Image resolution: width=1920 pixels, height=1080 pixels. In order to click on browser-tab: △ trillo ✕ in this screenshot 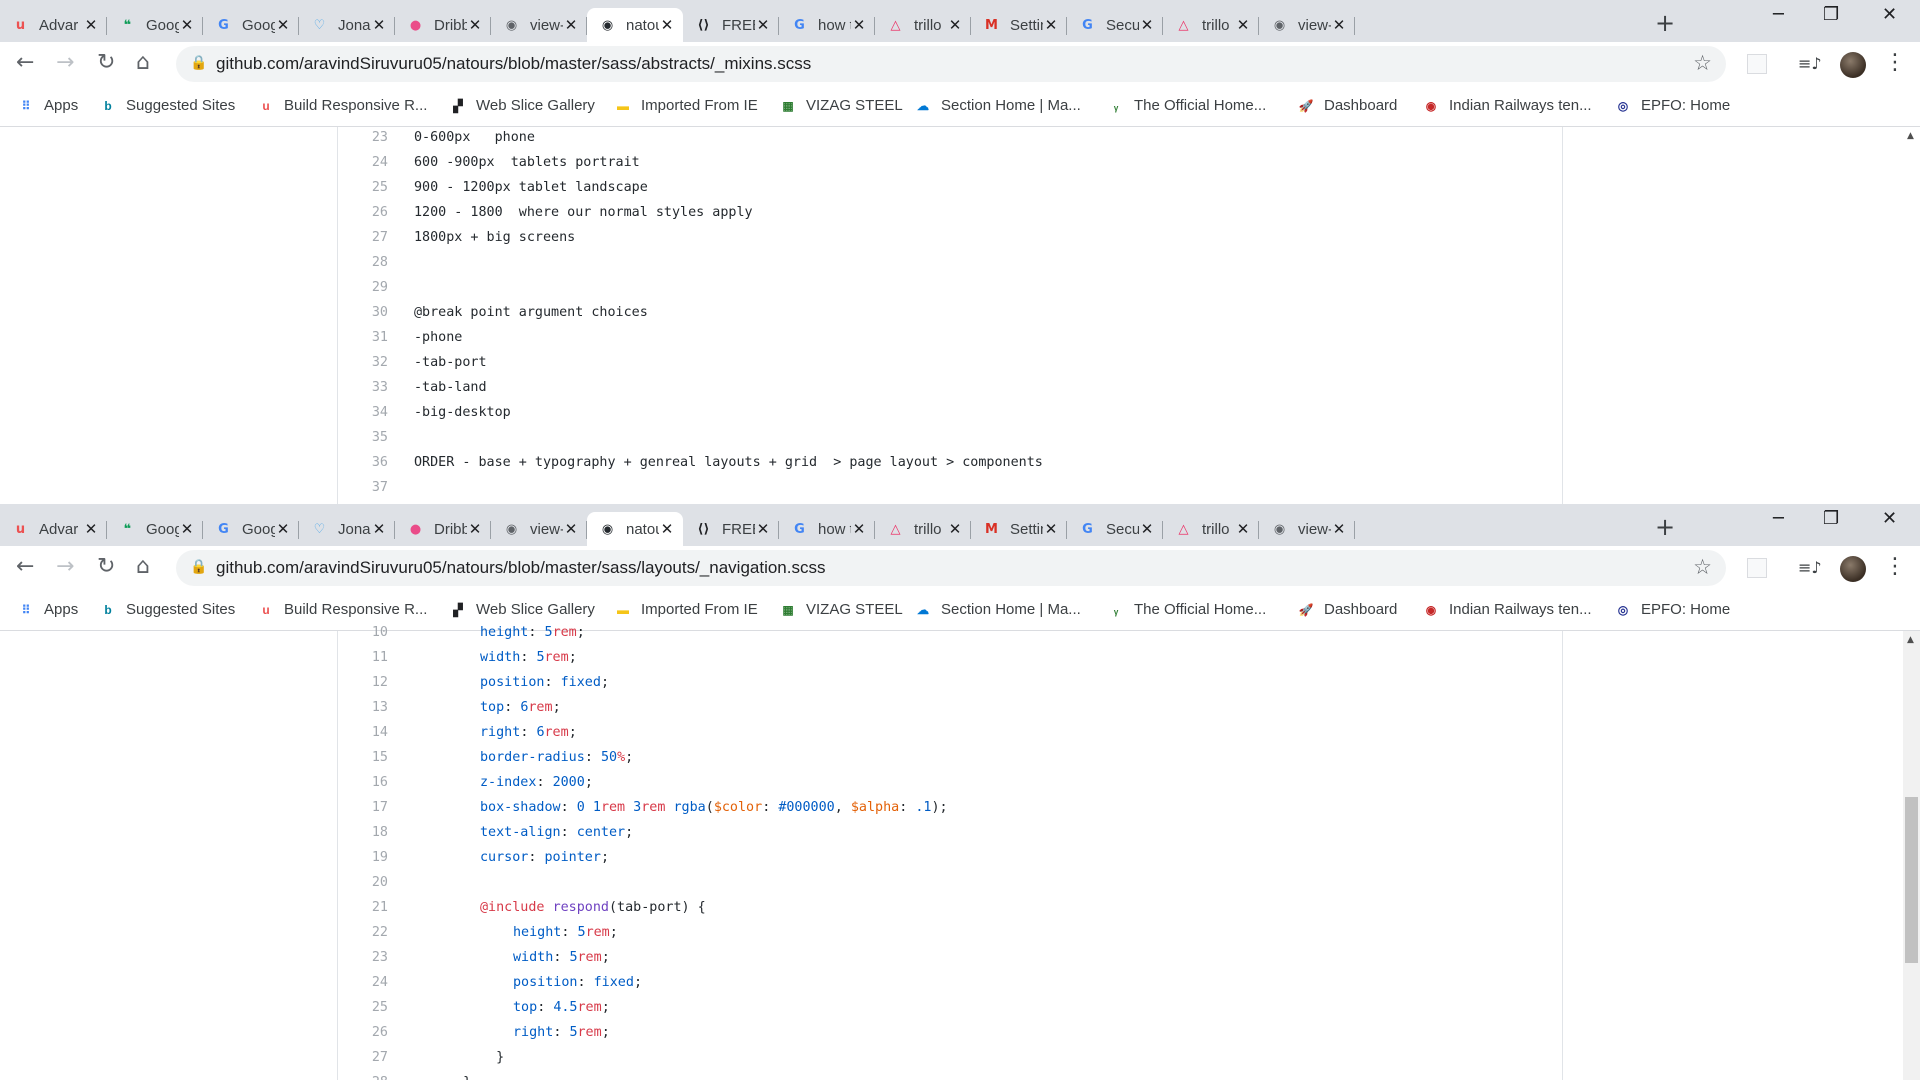, I will do `click(923, 529)`.